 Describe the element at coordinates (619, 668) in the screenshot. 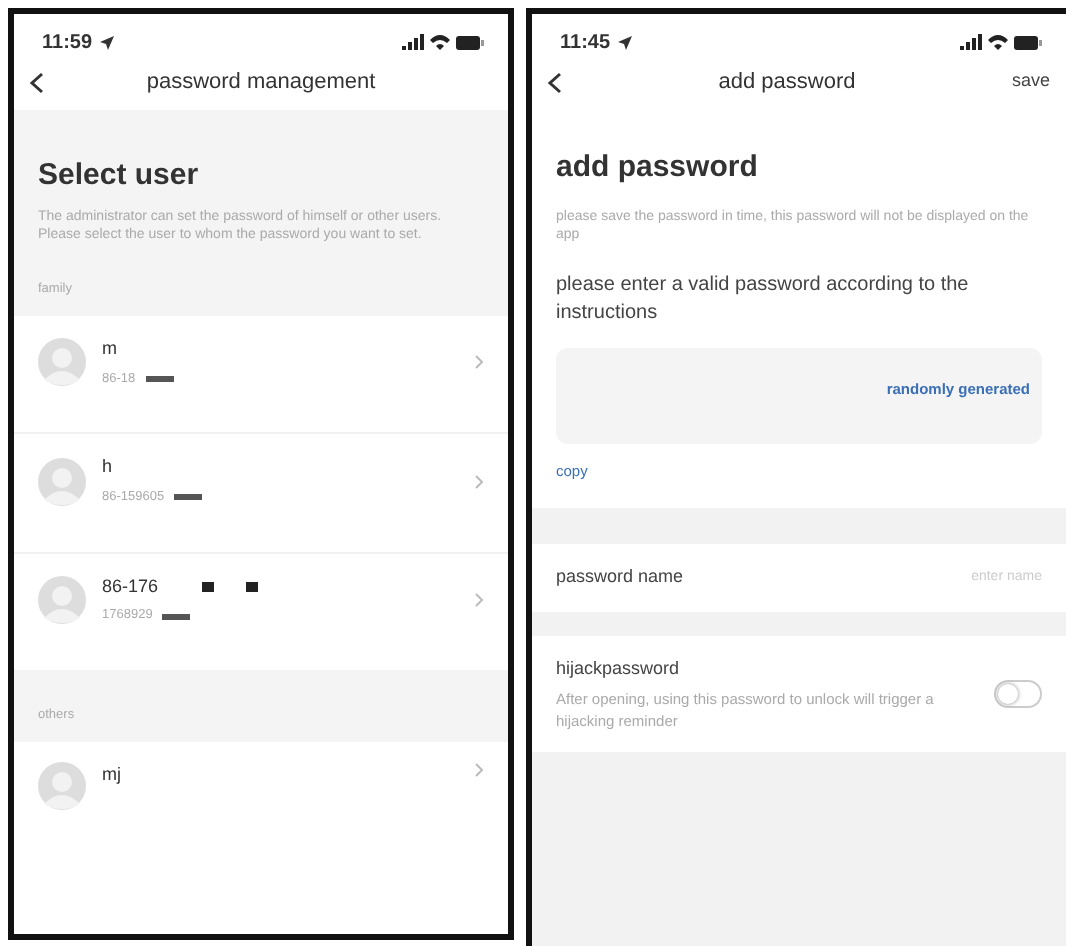

I see `setting-title: hijackpassword` at that location.